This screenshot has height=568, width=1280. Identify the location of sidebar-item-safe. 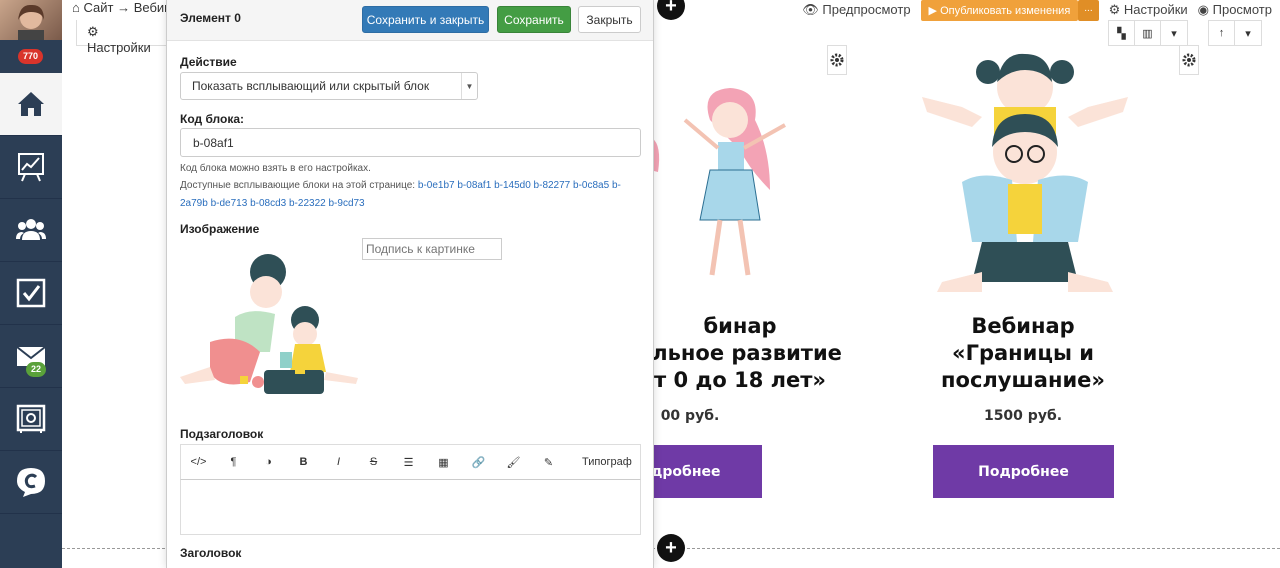
(31, 419).